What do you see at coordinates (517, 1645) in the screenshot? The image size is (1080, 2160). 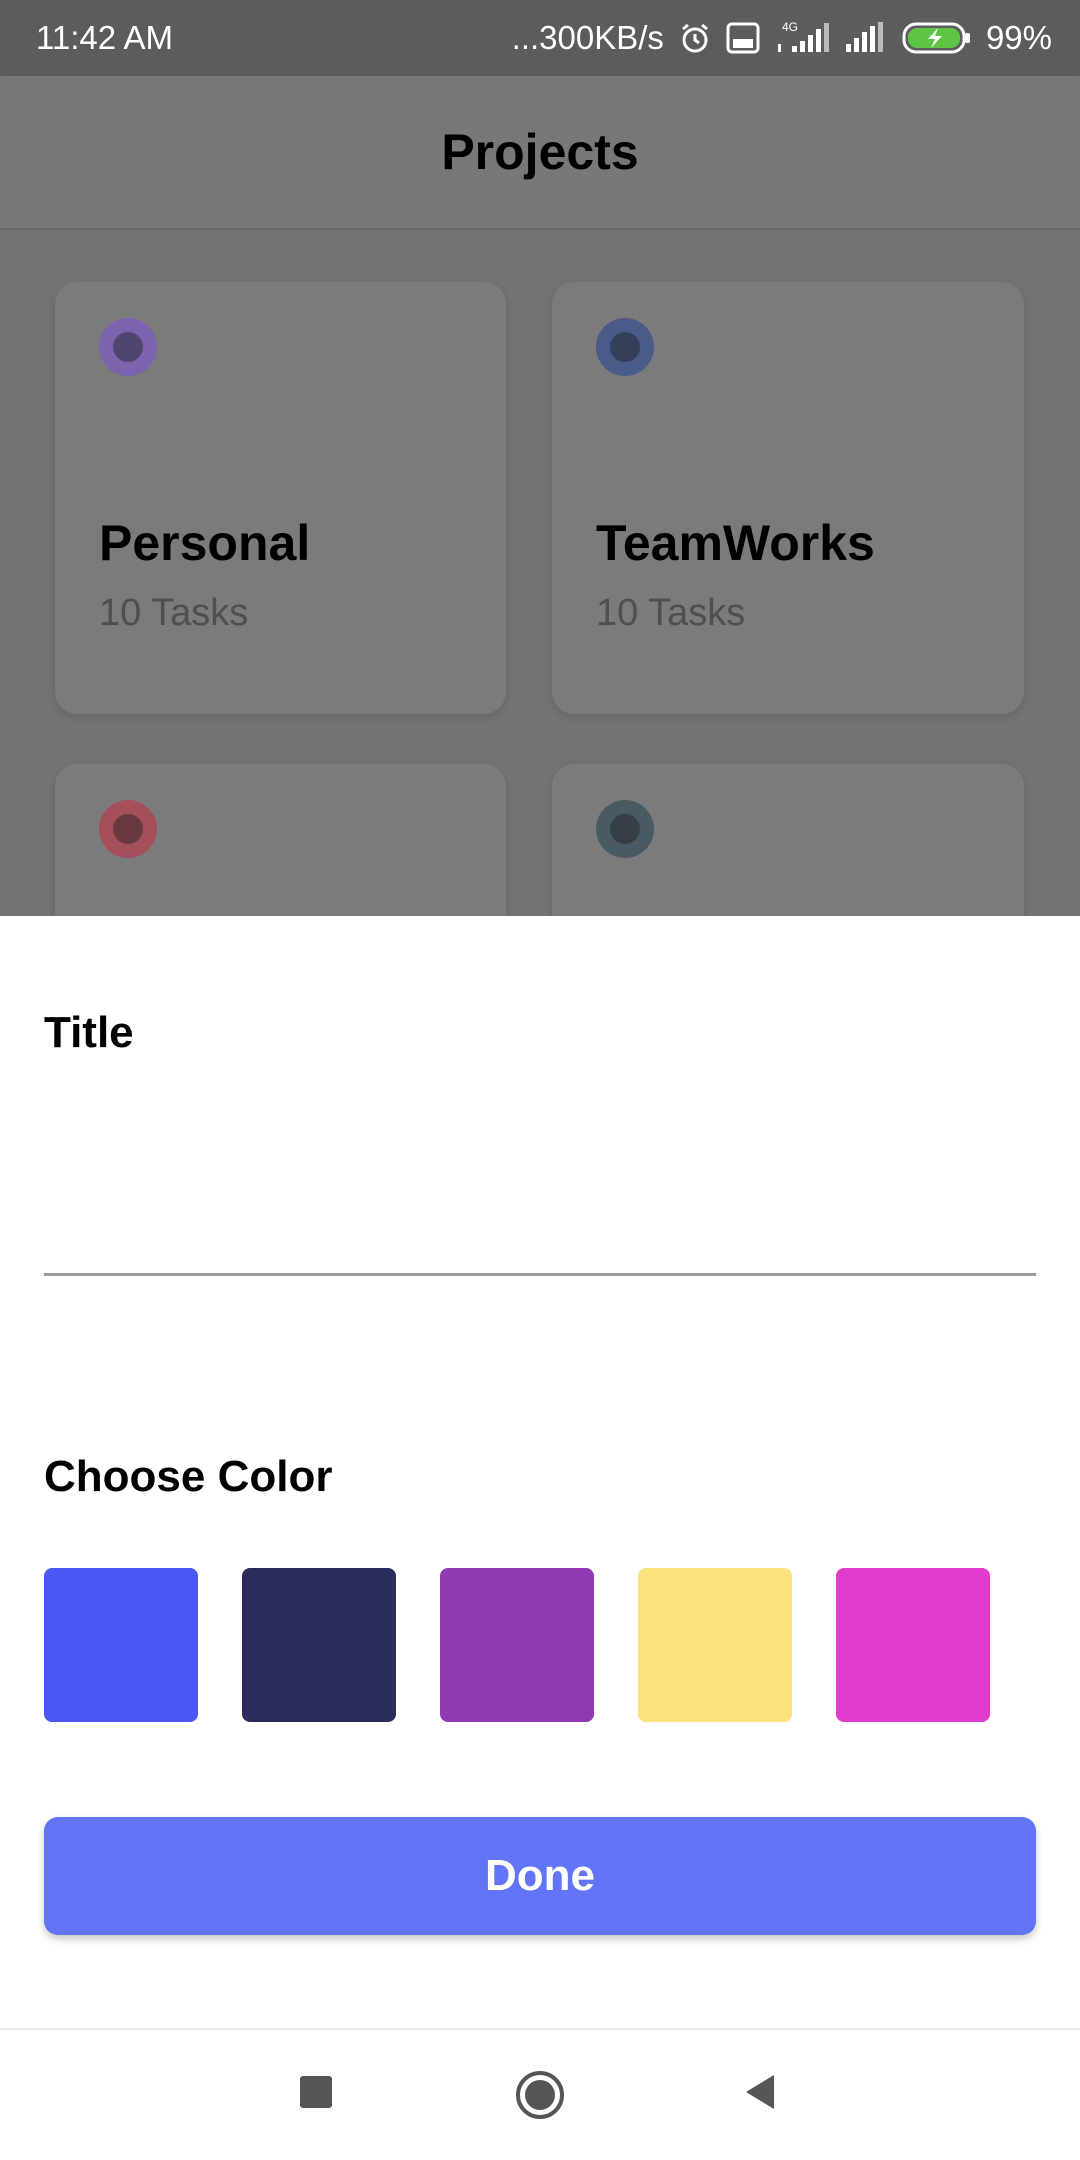 I see `color-swatch-purple` at bounding box center [517, 1645].